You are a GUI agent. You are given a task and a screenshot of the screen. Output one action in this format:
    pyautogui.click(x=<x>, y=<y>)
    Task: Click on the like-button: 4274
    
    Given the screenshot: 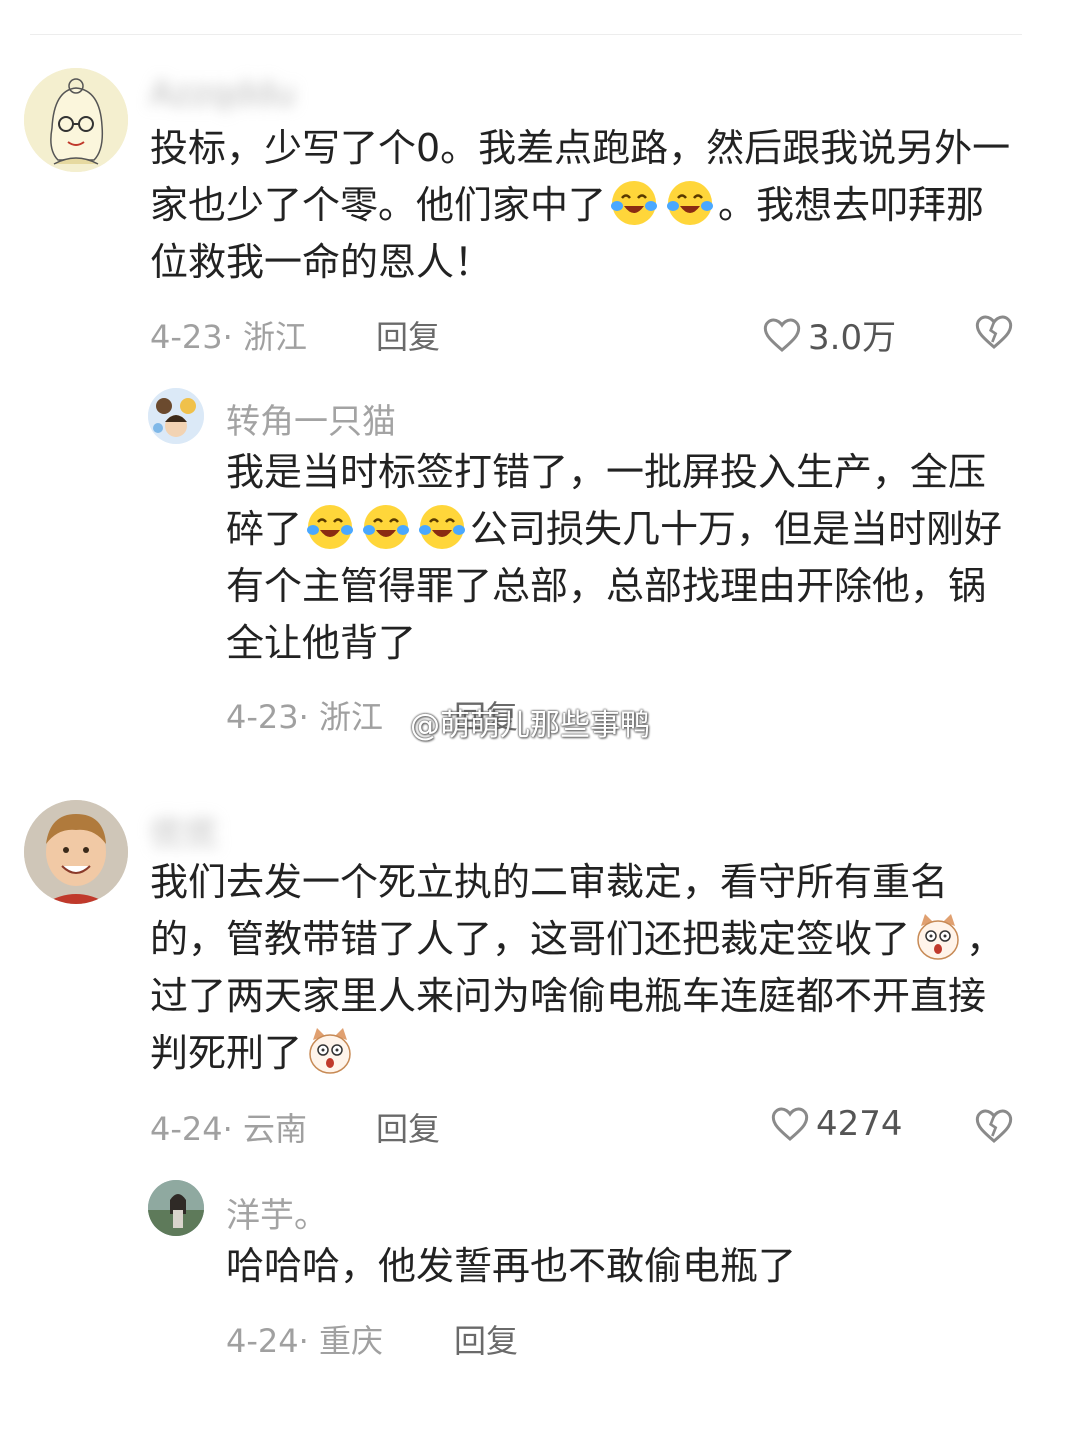 What is the action you would take?
    pyautogui.click(x=836, y=1124)
    